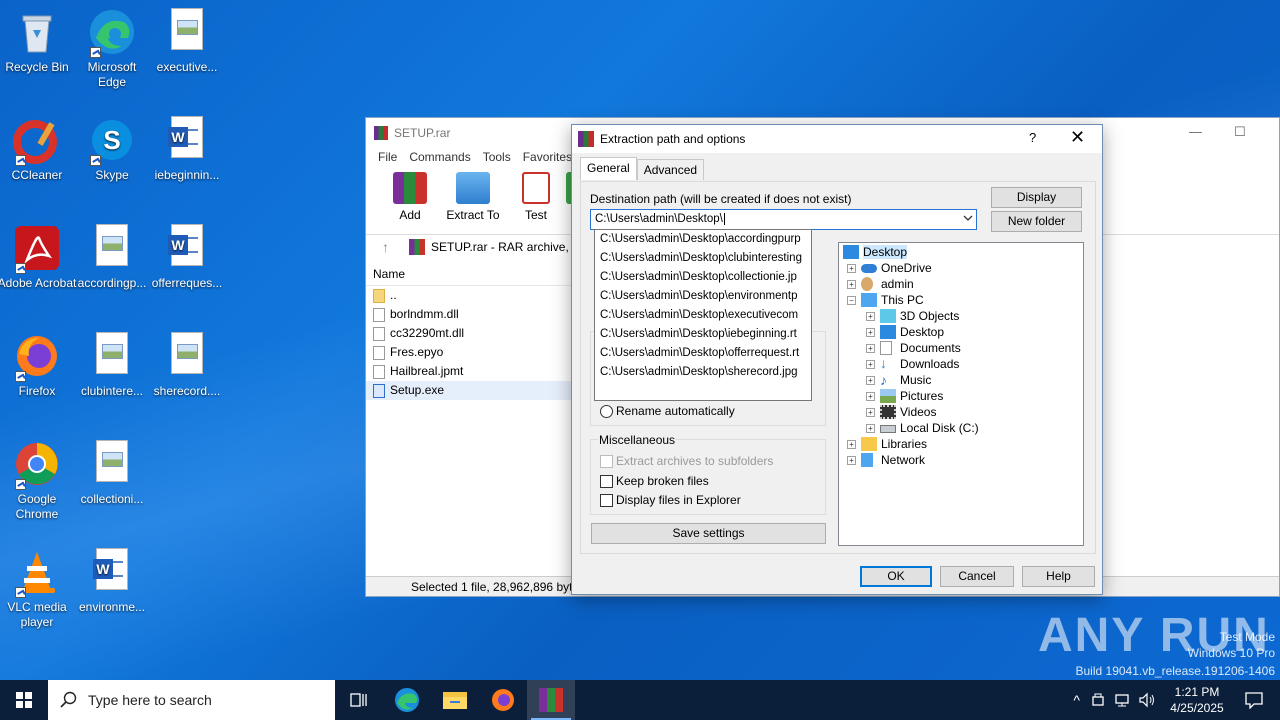 This screenshot has width=1280, height=720. Describe the element at coordinates (886, 460) in the screenshot. I see `tree-node-network: + Network` at that location.